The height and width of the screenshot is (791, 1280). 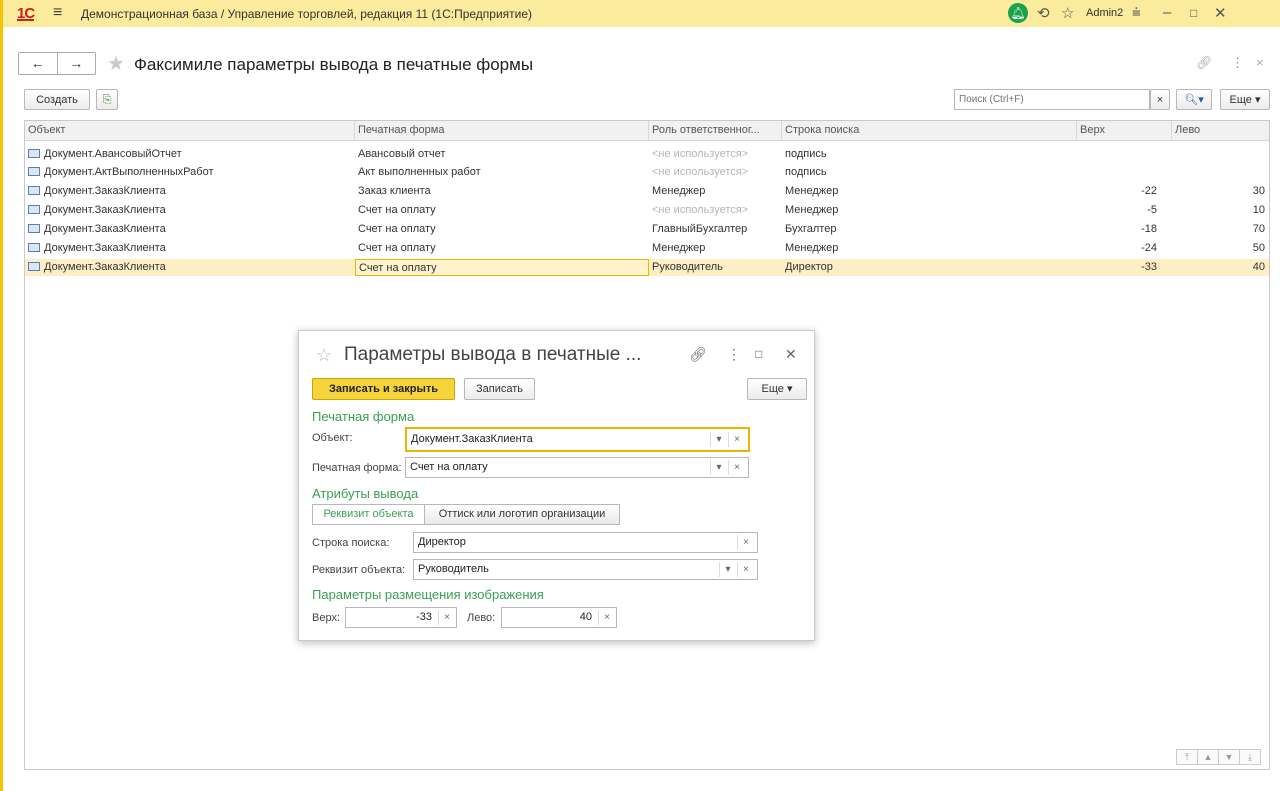 What do you see at coordinates (1152, 210) in the screenshot?
I see `cell-top: -5` at bounding box center [1152, 210].